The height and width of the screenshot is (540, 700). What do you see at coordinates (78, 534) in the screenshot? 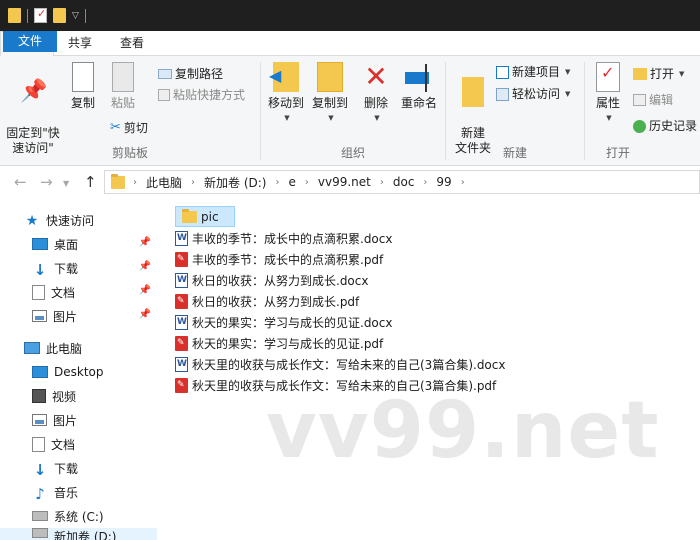
I see `nav-item-drive-d: 新加卷 (D:)` at bounding box center [78, 534].